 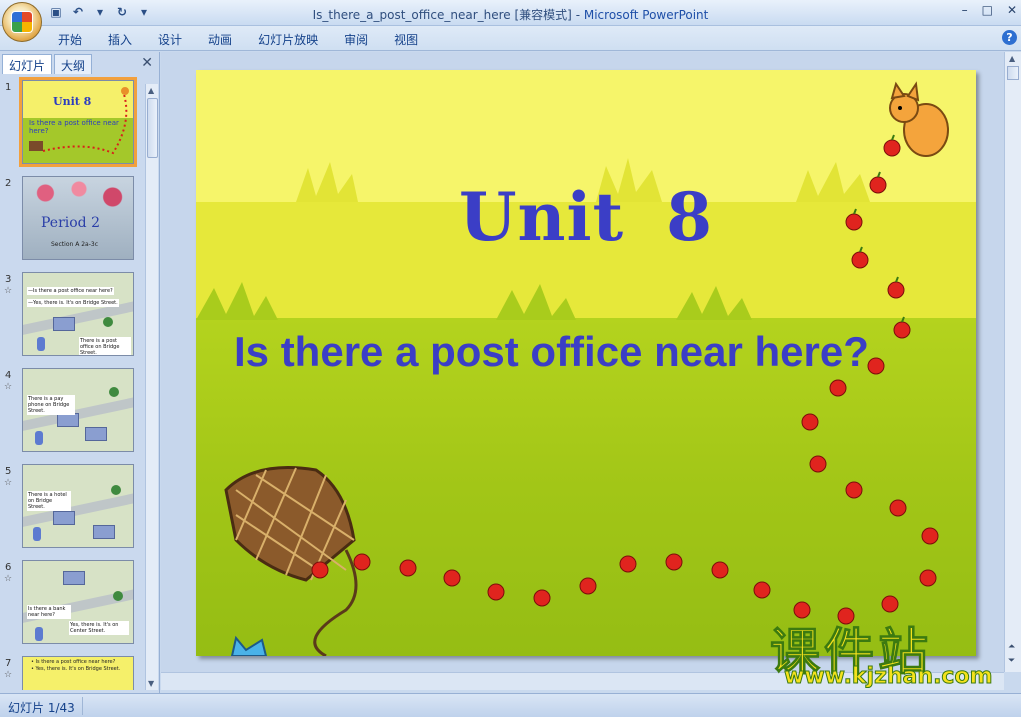 I want to click on creature-icon, so click(x=249, y=645).